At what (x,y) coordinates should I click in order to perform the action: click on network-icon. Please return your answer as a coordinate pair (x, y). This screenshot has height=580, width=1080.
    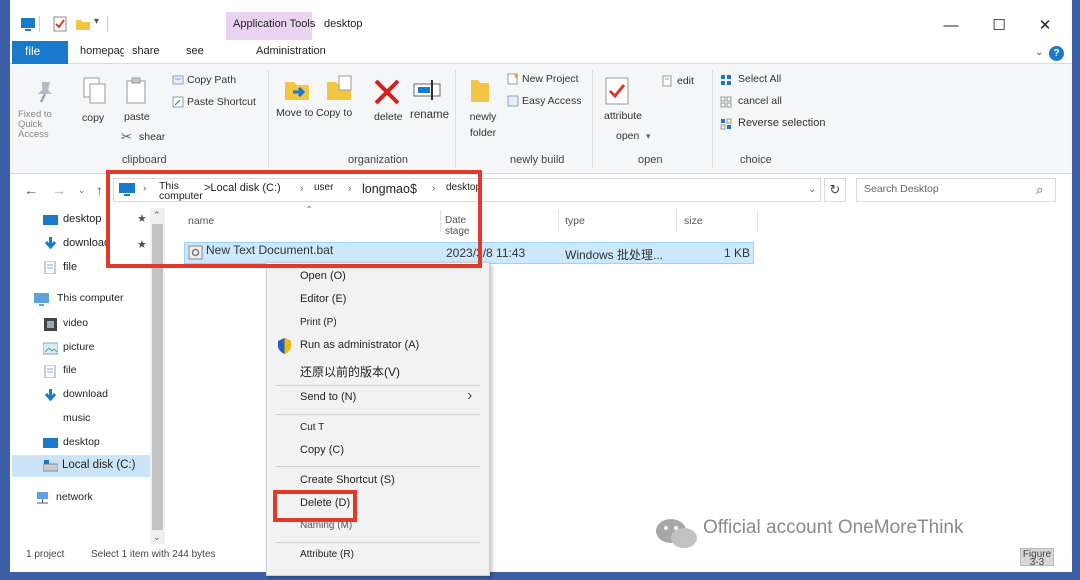
    Looking at the image, I should click on (42, 498).